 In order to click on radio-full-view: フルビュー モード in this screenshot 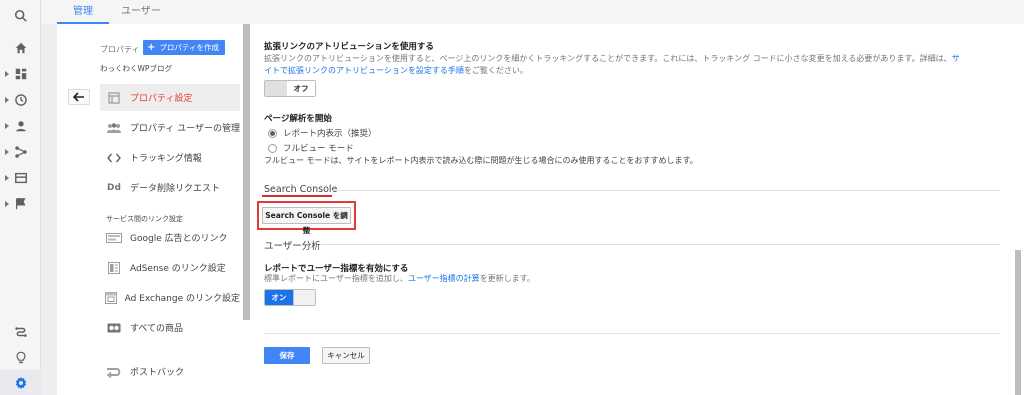, I will do `click(311, 148)`.